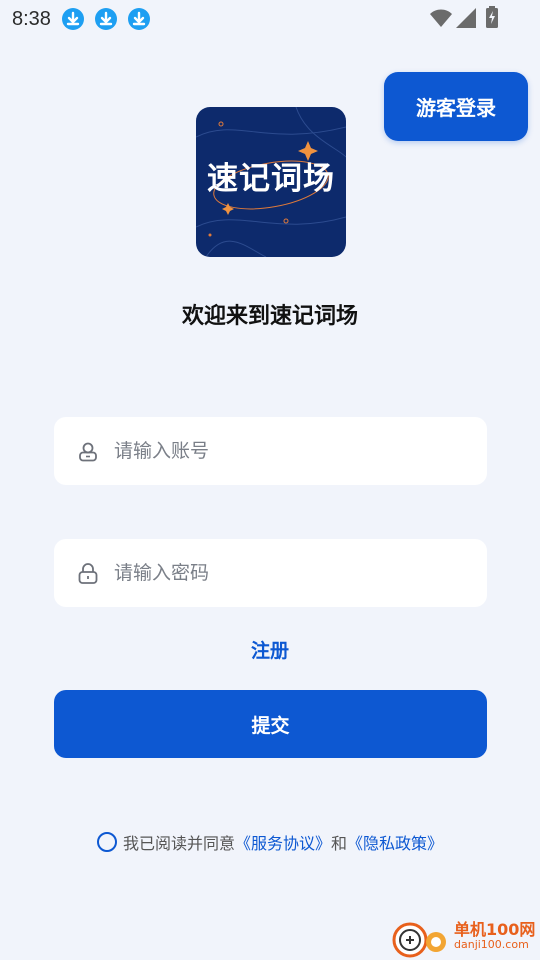 This screenshot has width=540, height=960. What do you see at coordinates (270, 19) in the screenshot?
I see `status-bar: 8:38` at bounding box center [270, 19].